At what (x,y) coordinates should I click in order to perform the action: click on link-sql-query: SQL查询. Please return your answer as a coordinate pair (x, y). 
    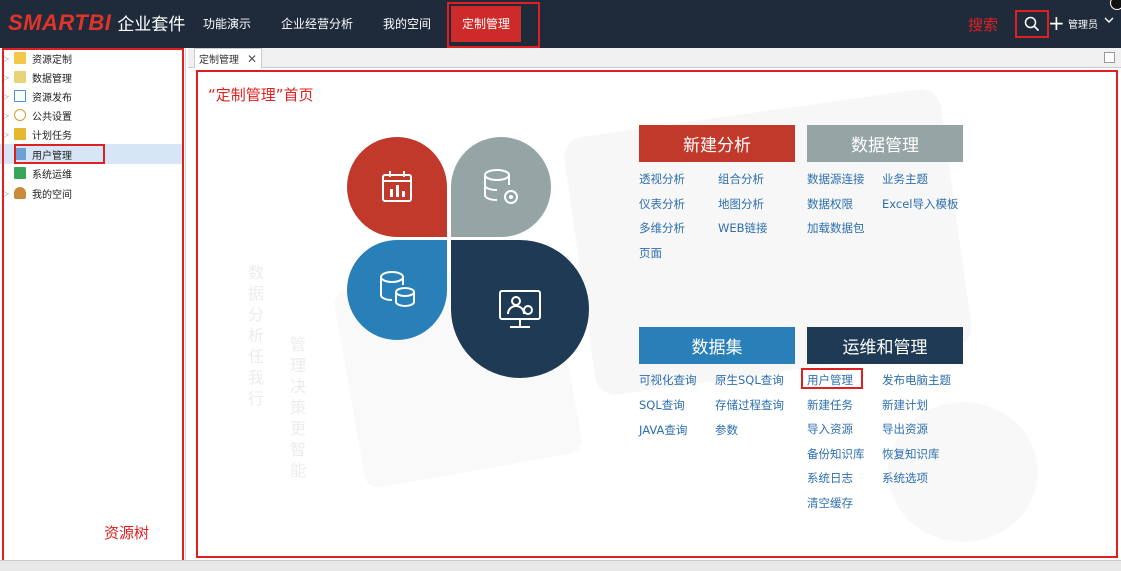
    Looking at the image, I should click on (662, 405).